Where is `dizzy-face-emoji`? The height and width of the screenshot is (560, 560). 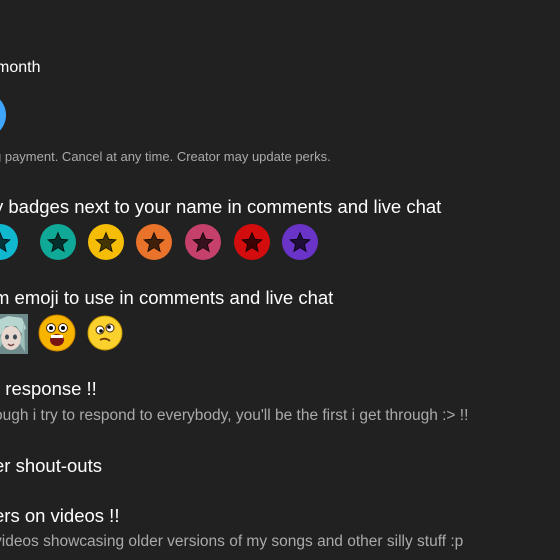 dizzy-face-emoji is located at coordinates (105, 333).